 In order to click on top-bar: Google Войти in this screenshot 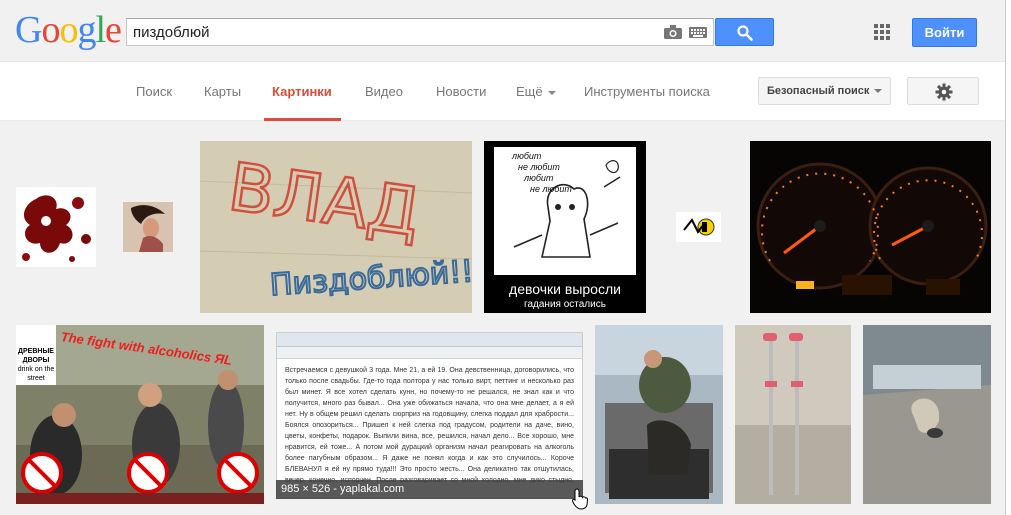, I will do `click(505, 31)`.